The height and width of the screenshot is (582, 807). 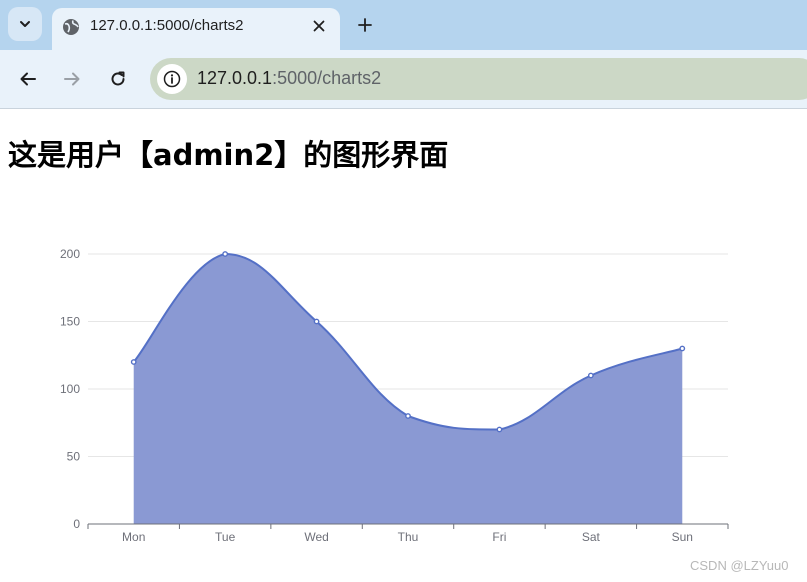 I want to click on site-info-button, so click(x=172, y=79).